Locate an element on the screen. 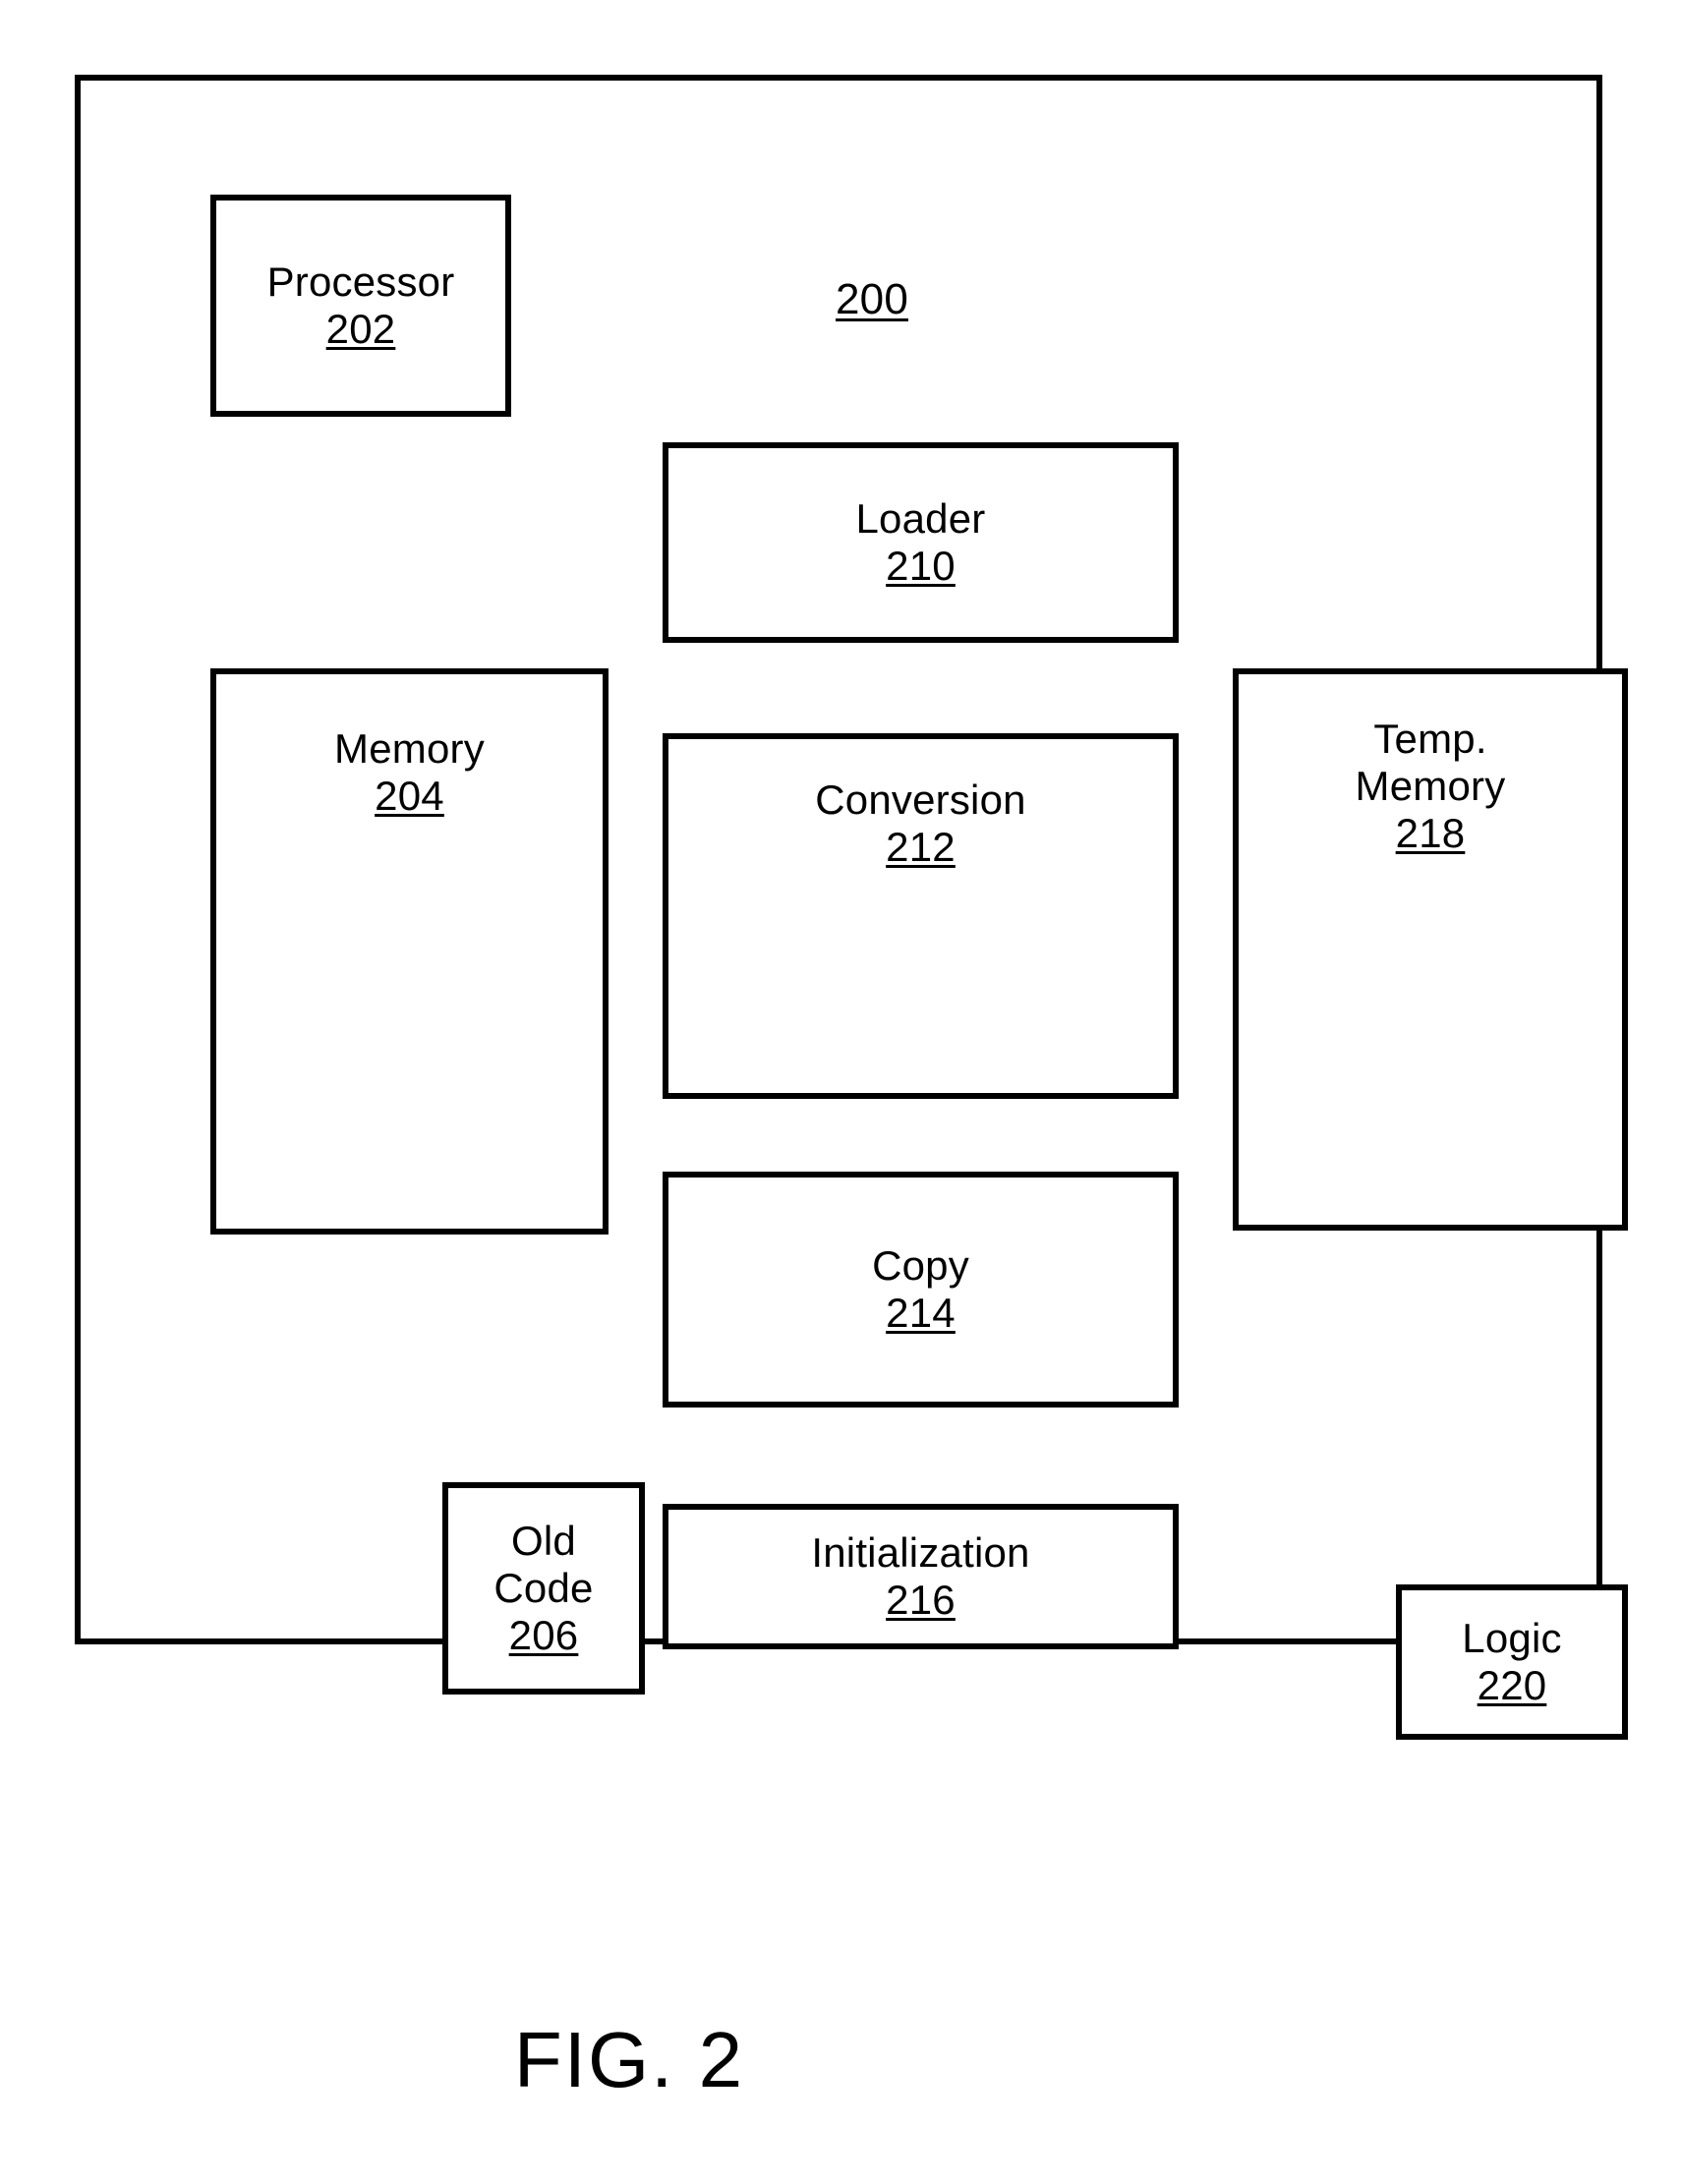 The height and width of the screenshot is (2184, 1681). block-initialization-ref: 216 is located at coordinates (921, 1600).